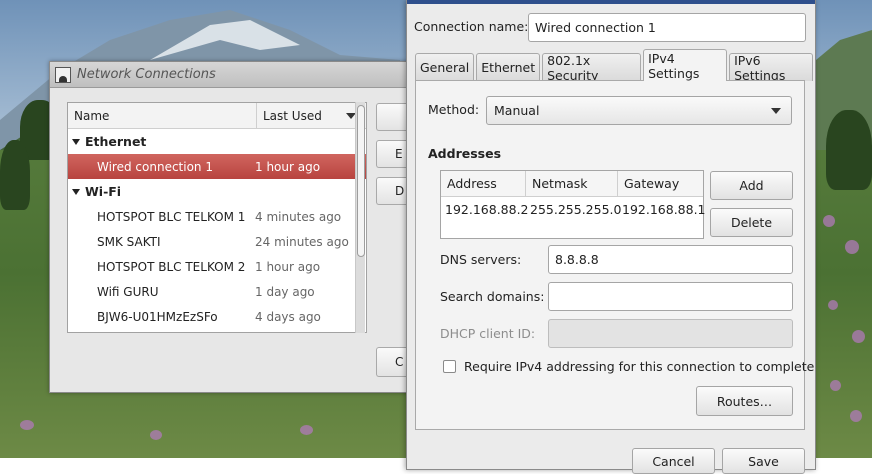  What do you see at coordinates (776, 111) in the screenshot?
I see `dropdown-arrow-icon` at bounding box center [776, 111].